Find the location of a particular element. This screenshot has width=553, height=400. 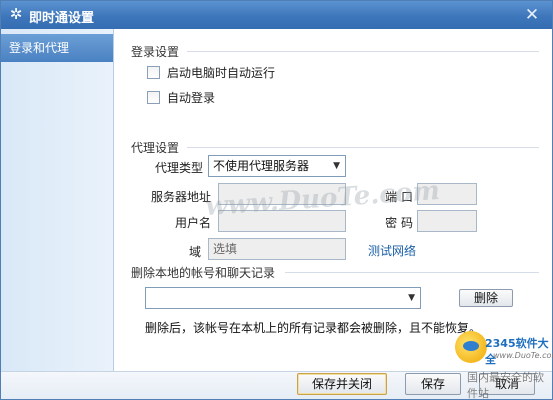

delete-section-label: 删除本地的帐号和聊天记录 is located at coordinates (205, 272).